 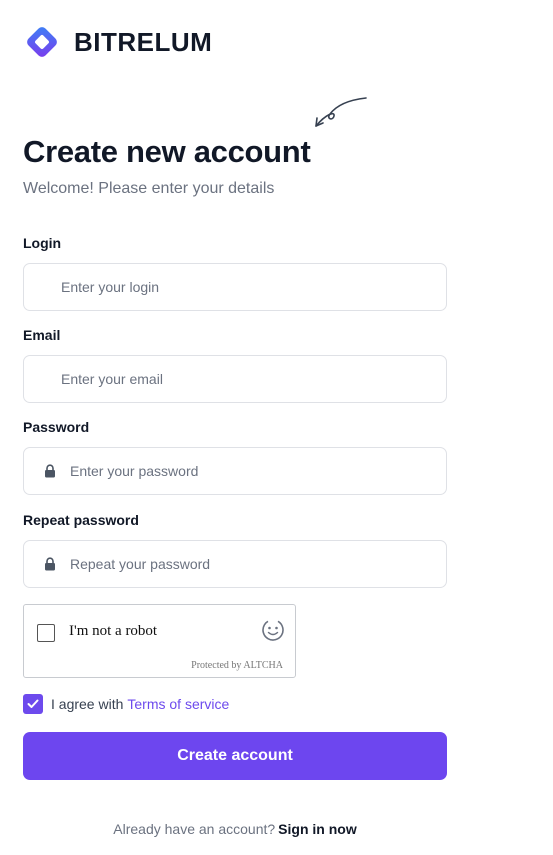 I want to click on create-account-button: Create account, so click(x=235, y=756).